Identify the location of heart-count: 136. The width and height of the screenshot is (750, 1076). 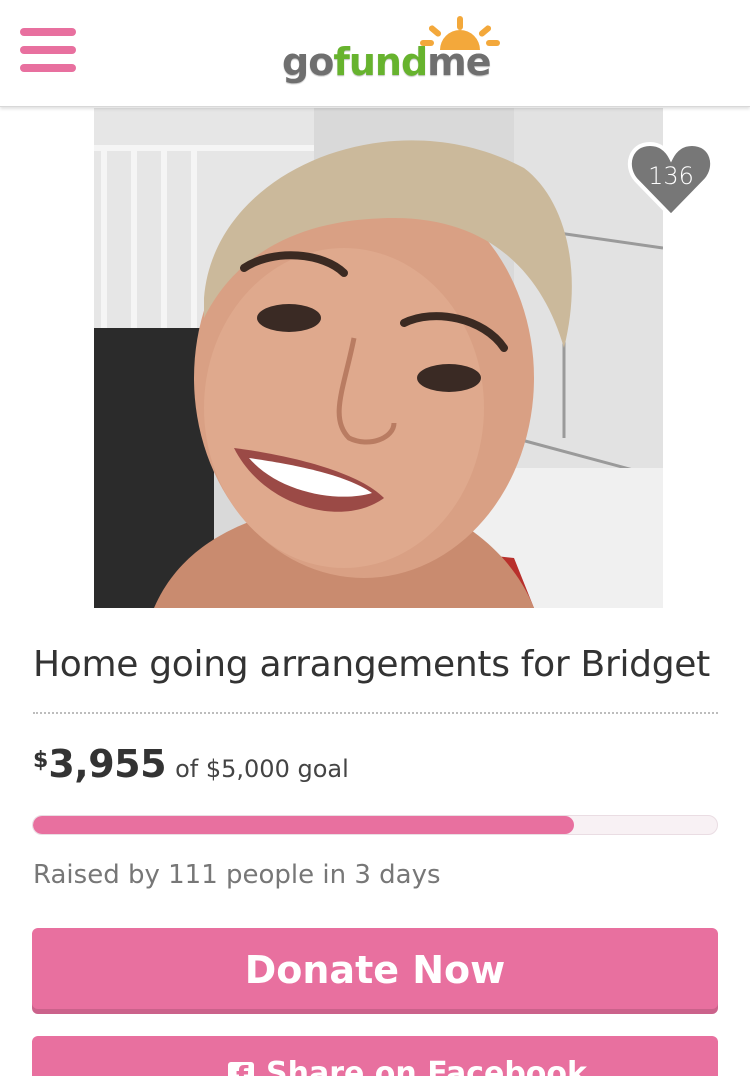
(671, 176).